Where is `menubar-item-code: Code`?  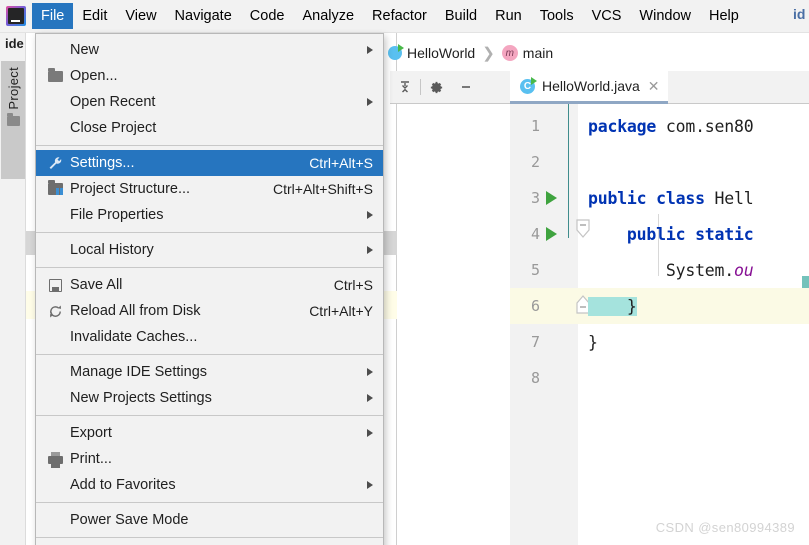 menubar-item-code: Code is located at coordinates (267, 16).